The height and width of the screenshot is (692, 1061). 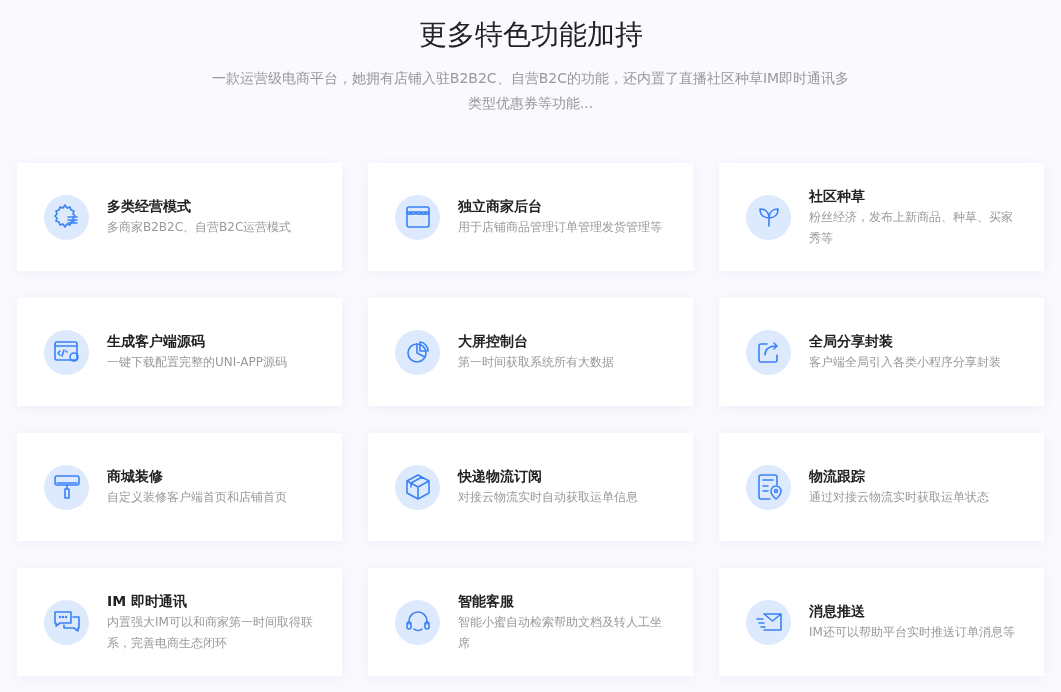 What do you see at coordinates (837, 476) in the screenshot?
I see `feature-title: 物流跟踪` at bounding box center [837, 476].